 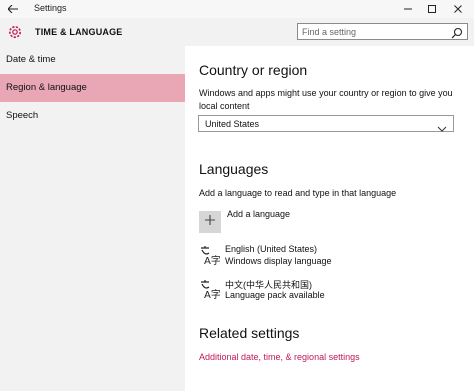 What do you see at coordinates (457, 32) in the screenshot?
I see `search-icon` at bounding box center [457, 32].